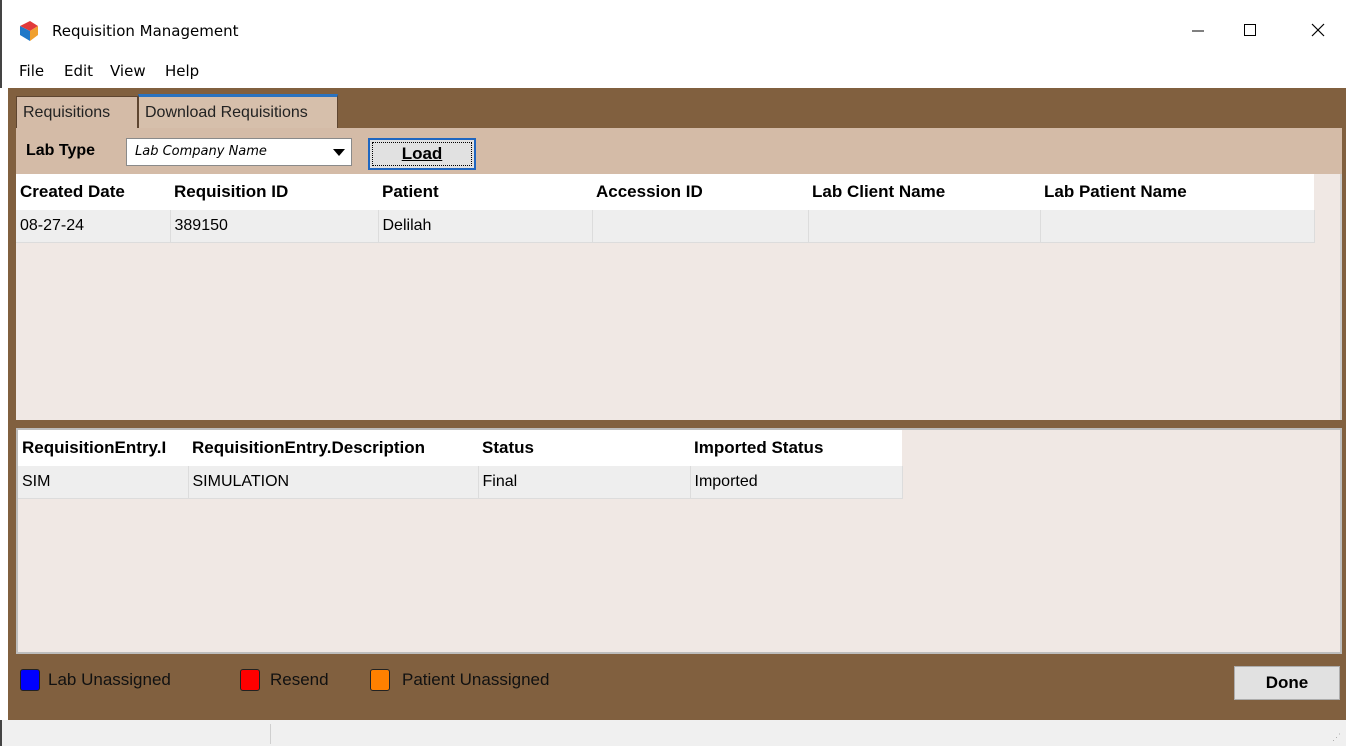 Image resolution: width=1346 pixels, height=746 pixels. I want to click on maximize-button, so click(1250, 30).